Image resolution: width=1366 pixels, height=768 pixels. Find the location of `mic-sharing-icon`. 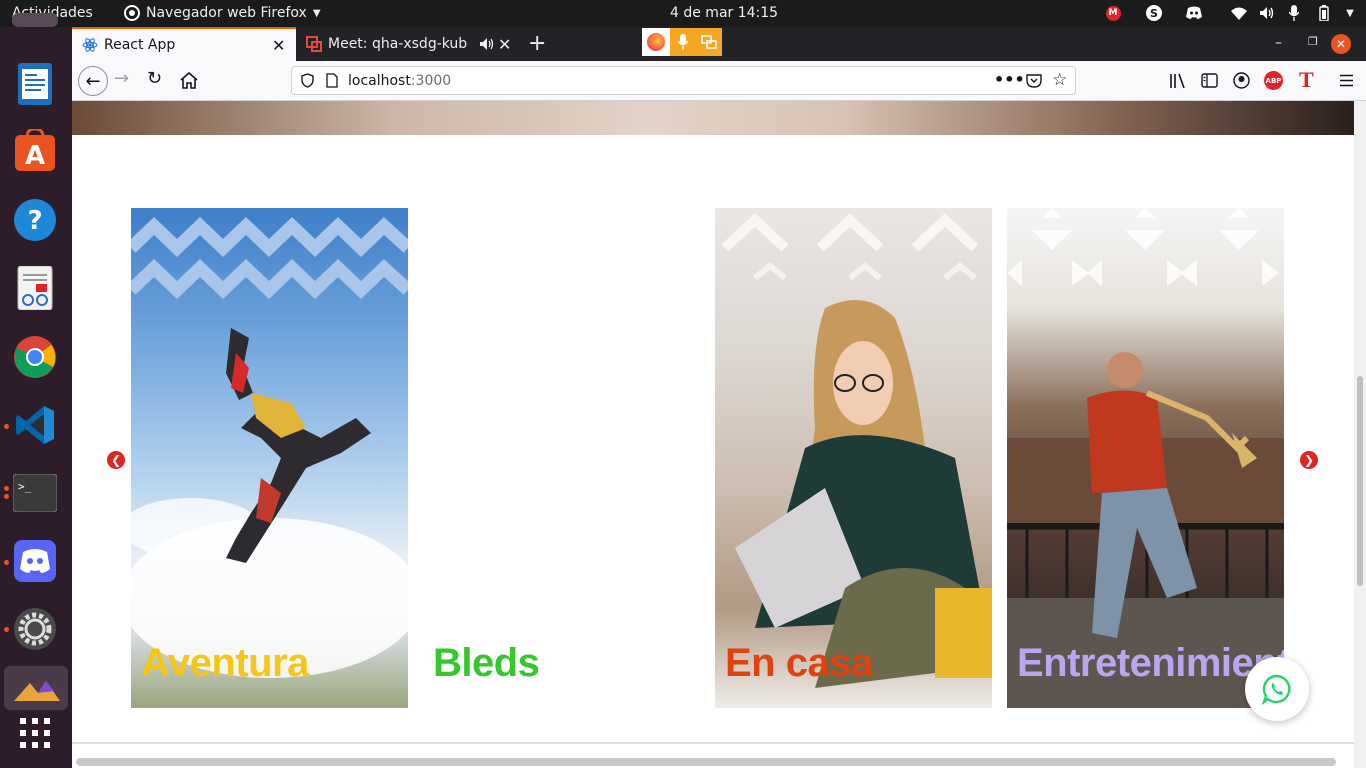

mic-sharing-icon is located at coordinates (683, 42).